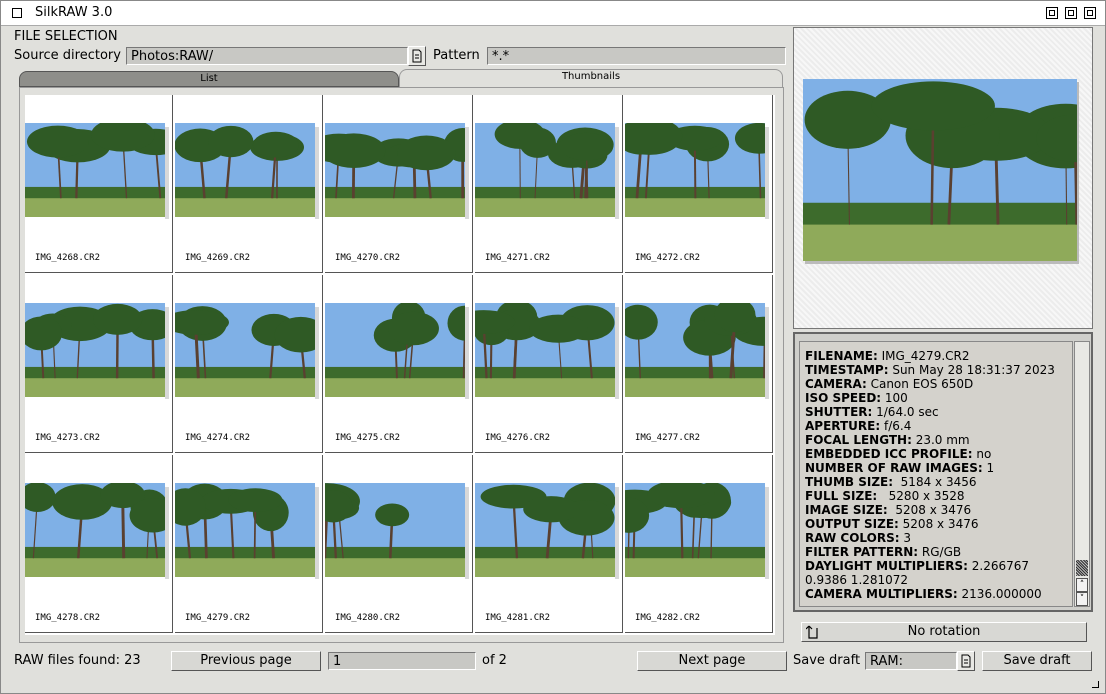  Describe the element at coordinates (17, 13) in the screenshot. I see `close-gadget-icon` at that location.